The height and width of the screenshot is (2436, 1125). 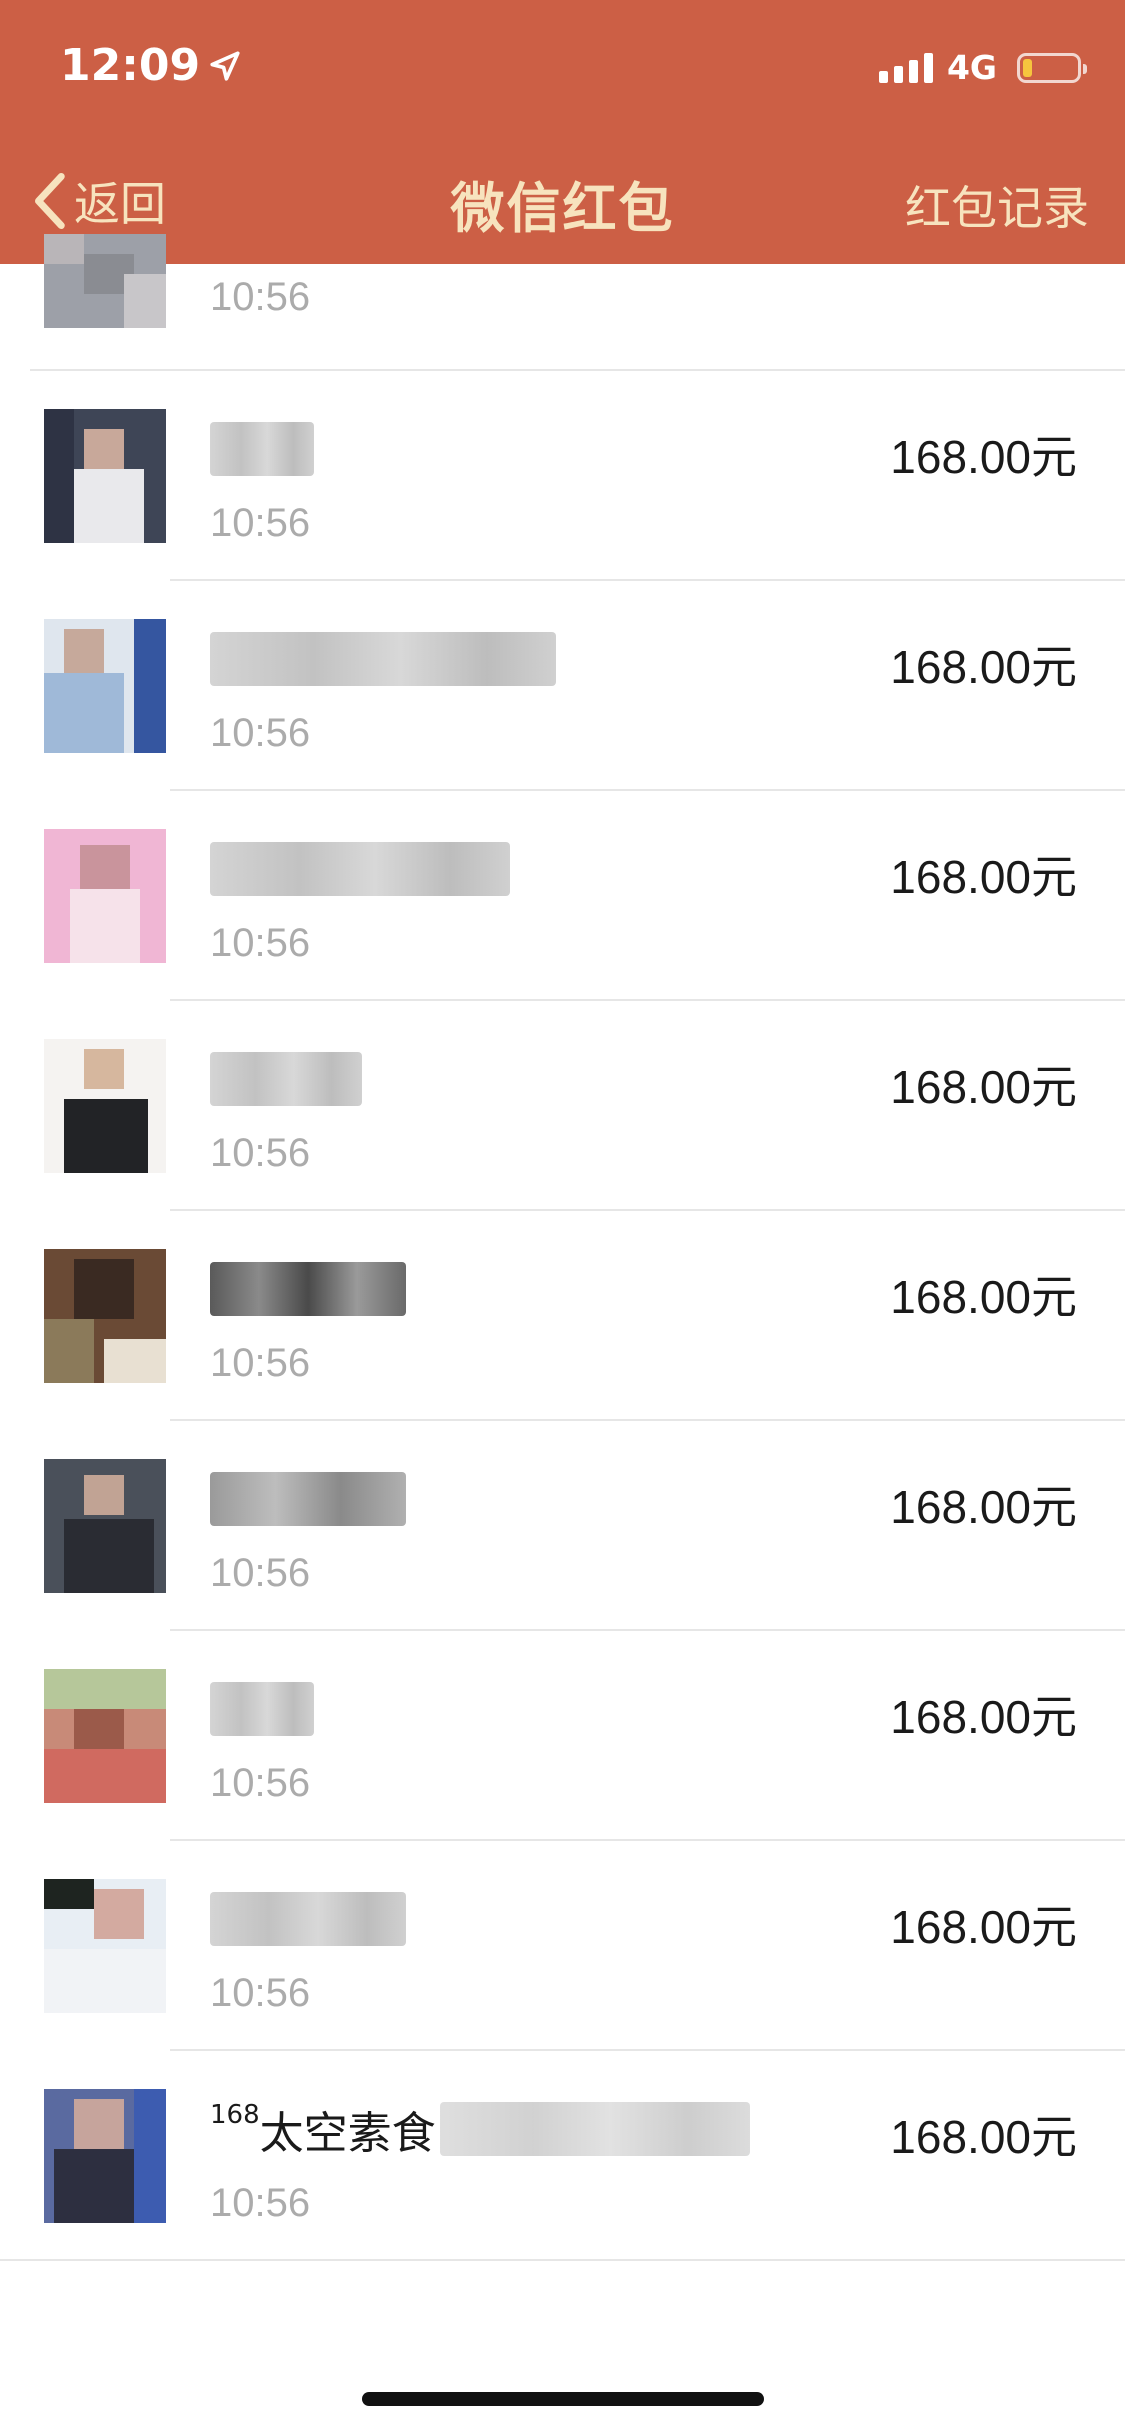 I want to click on location-arrow-icon, so click(x=225, y=65).